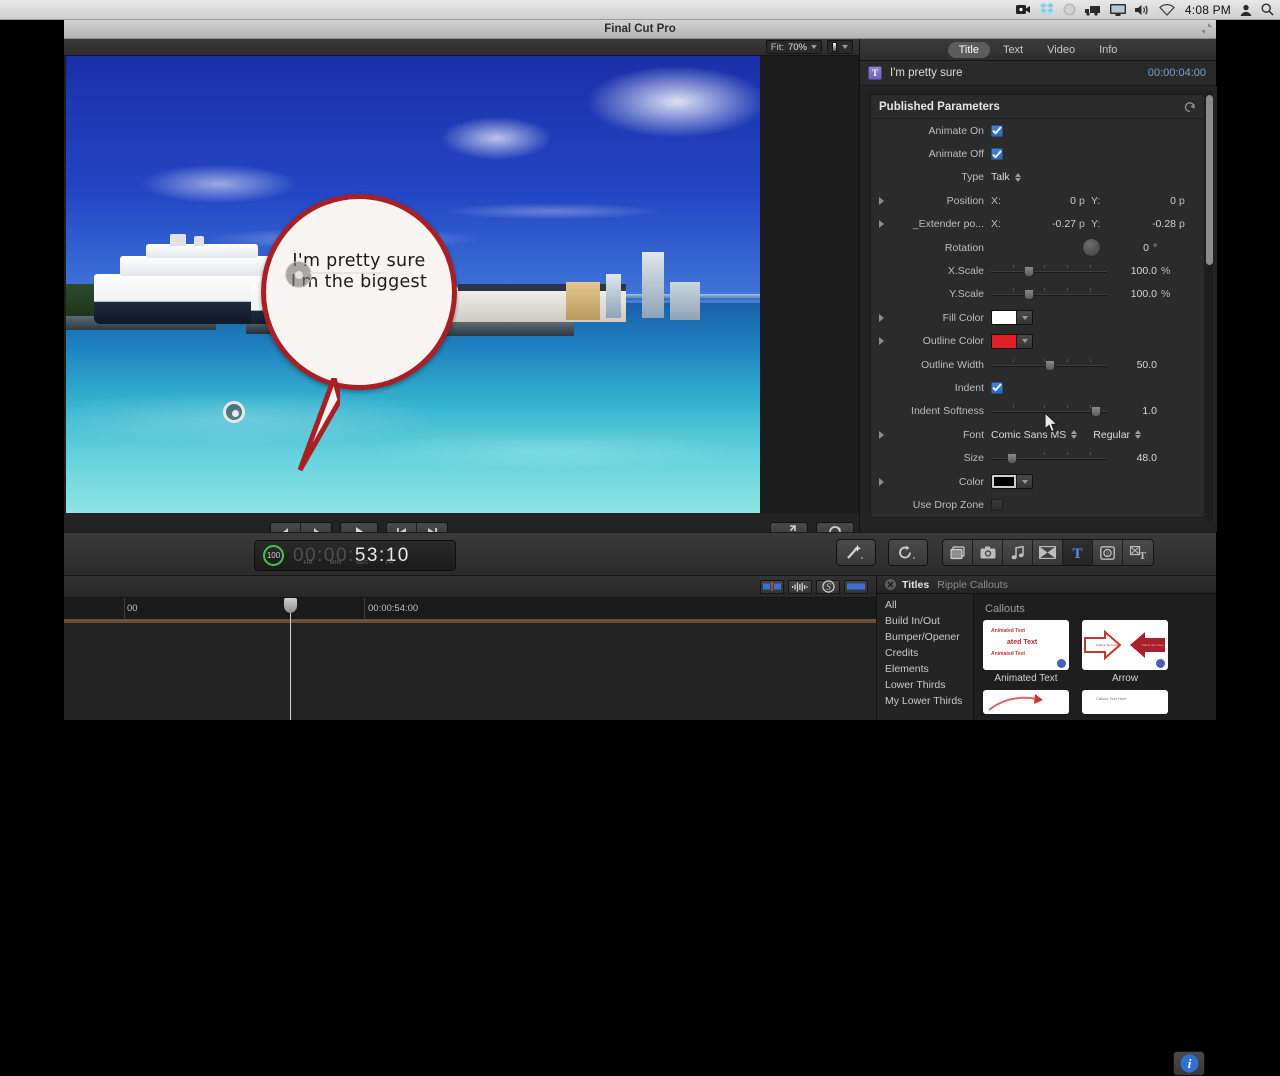  I want to click on window-resize-icon, so click(1206, 28).